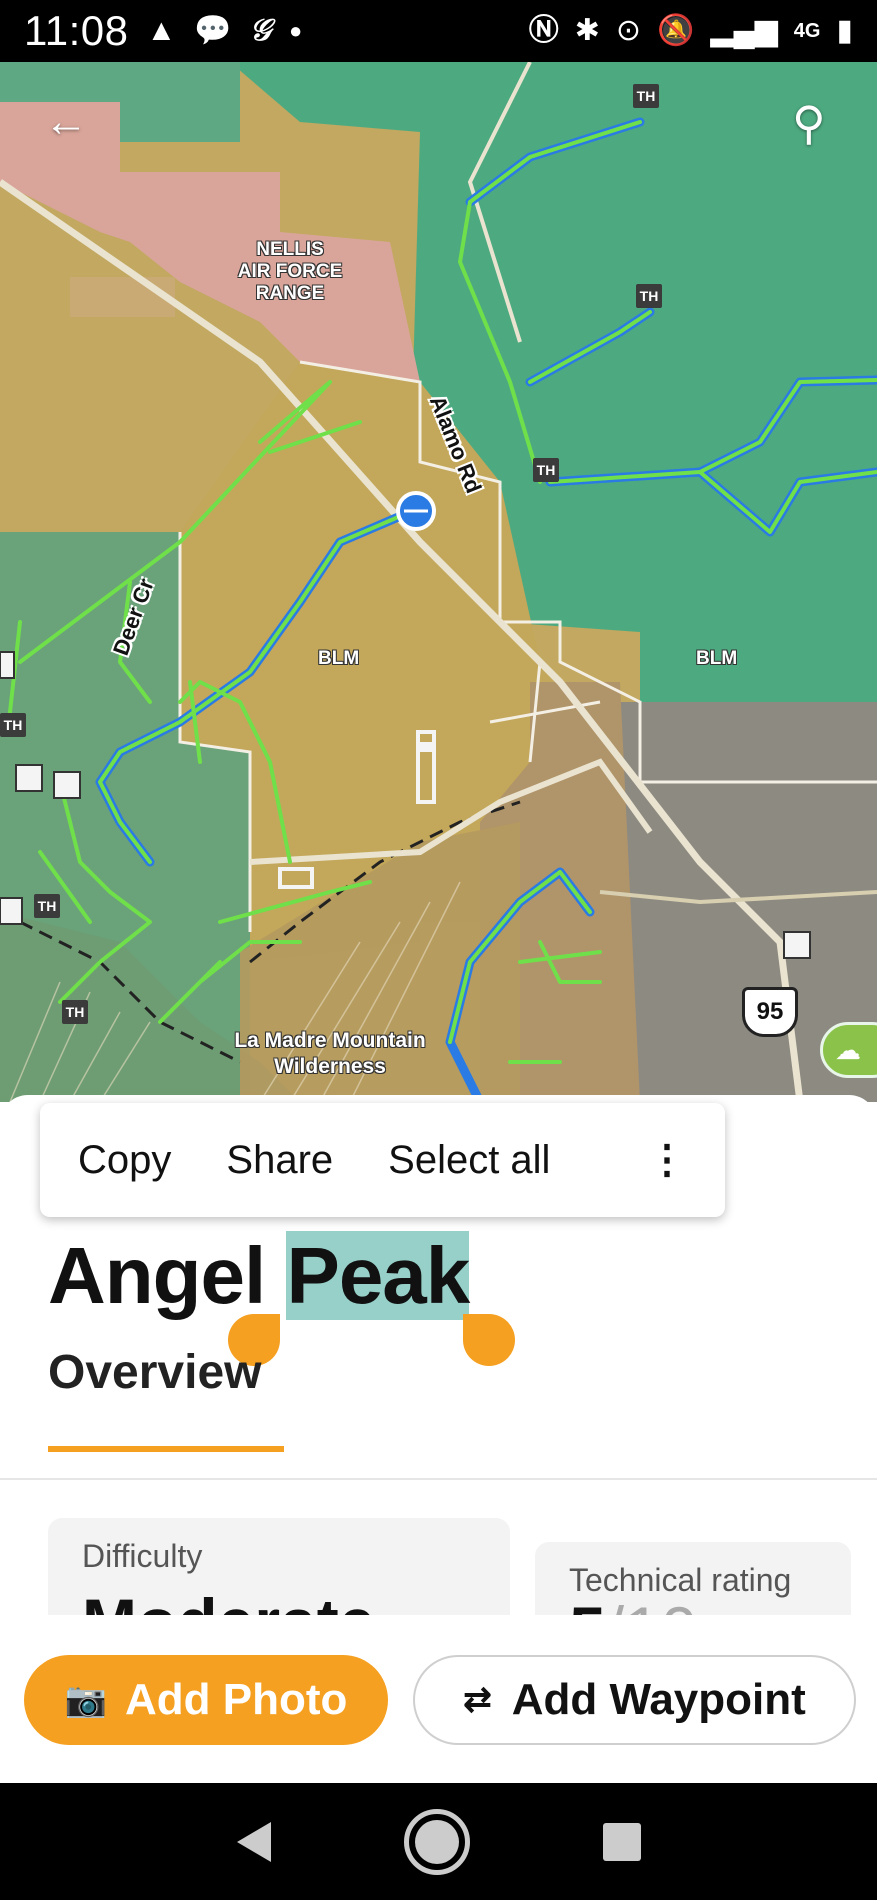  What do you see at coordinates (378, 1275) in the screenshot?
I see `selected-text: Peak` at bounding box center [378, 1275].